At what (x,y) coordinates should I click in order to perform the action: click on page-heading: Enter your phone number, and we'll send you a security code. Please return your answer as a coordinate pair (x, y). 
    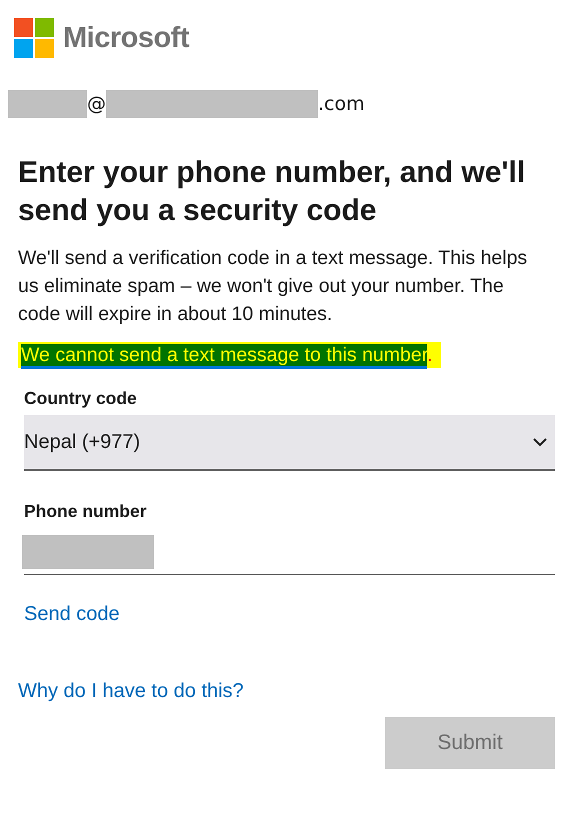
    Looking at the image, I should click on (272, 192).